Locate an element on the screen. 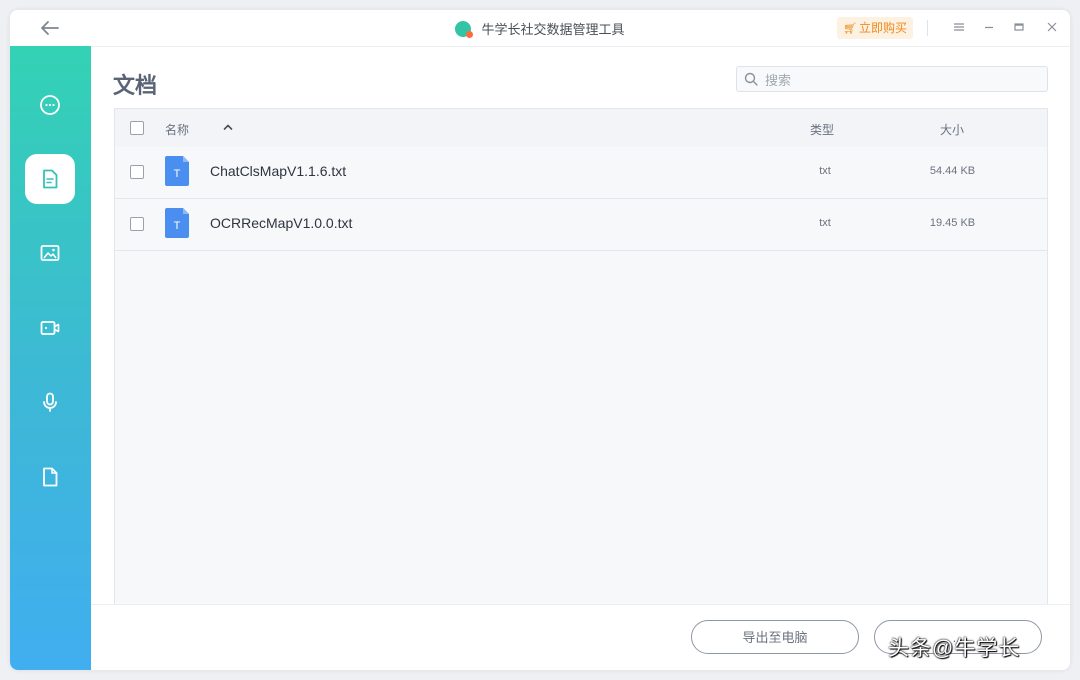 The image size is (1080, 680). sidebar is located at coordinates (50, 358).